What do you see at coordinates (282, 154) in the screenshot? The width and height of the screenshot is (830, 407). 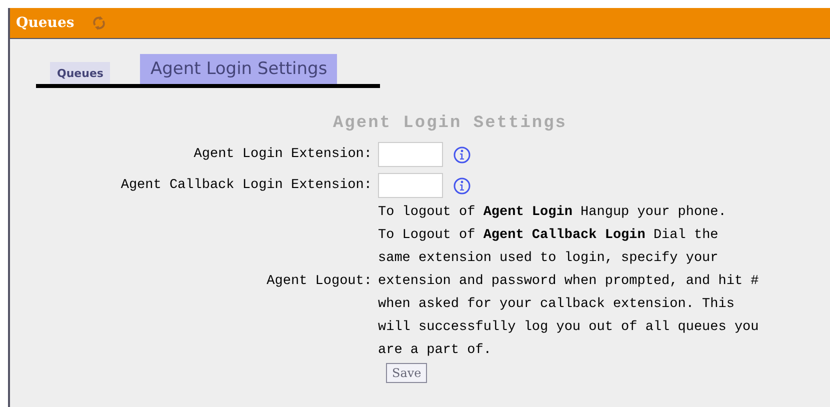 I see `field-label: Agent Login Extension:` at bounding box center [282, 154].